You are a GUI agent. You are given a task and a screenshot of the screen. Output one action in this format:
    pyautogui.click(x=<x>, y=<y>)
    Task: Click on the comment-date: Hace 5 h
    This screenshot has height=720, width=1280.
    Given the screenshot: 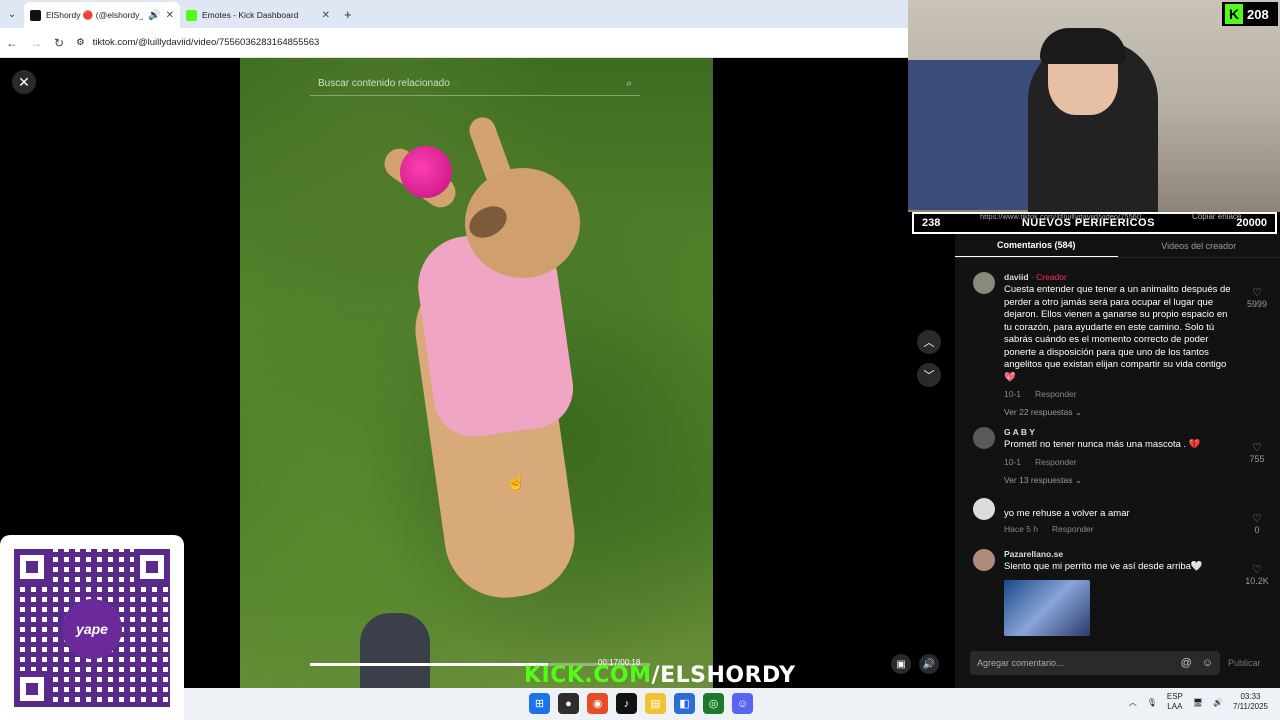 What is the action you would take?
    pyautogui.click(x=1021, y=528)
    